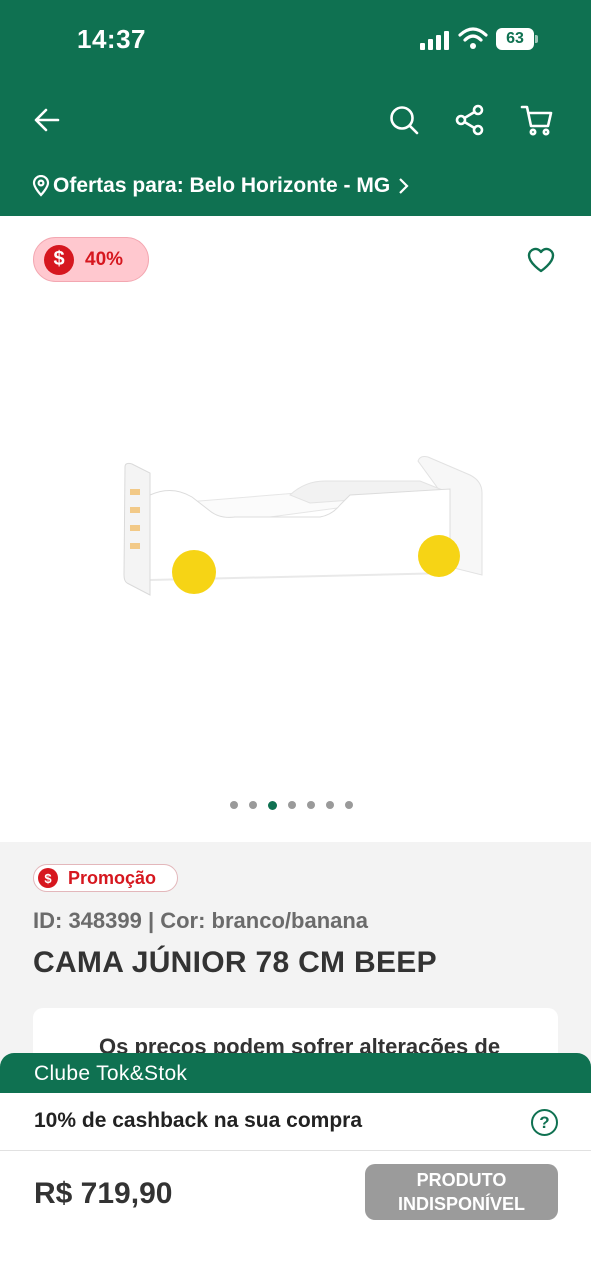  I want to click on favorite-button, so click(541, 260).